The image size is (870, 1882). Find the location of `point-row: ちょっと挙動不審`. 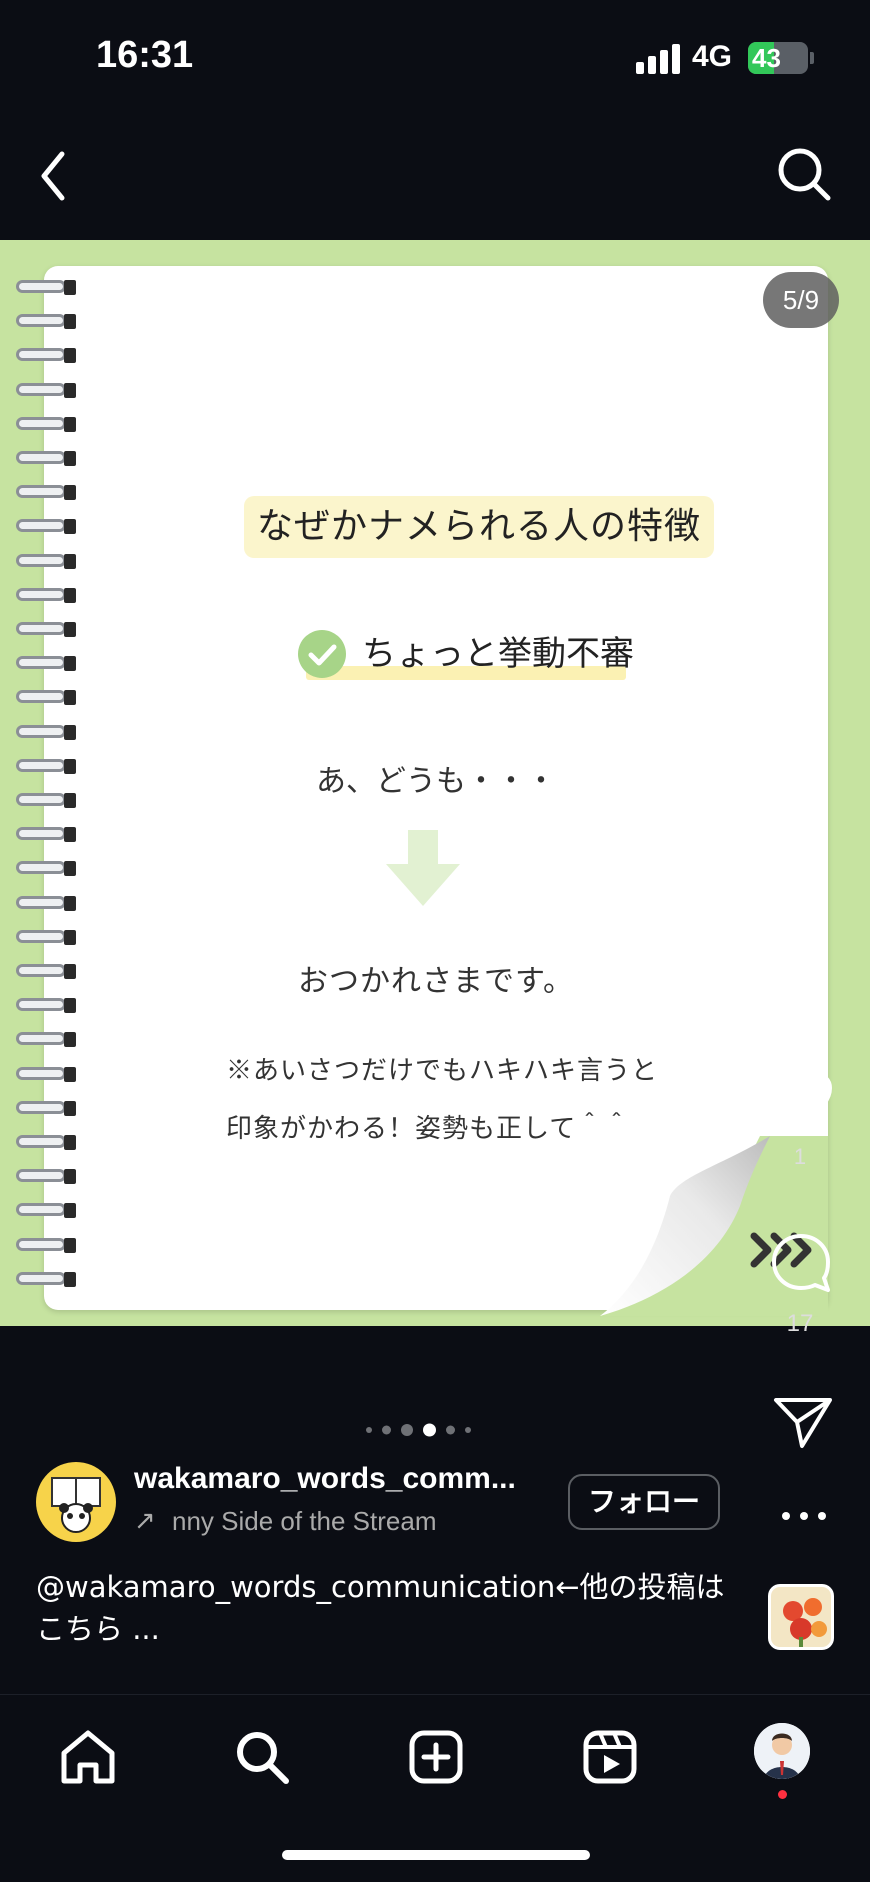

point-row: ちょっと挙動不審 is located at coordinates (468, 656).